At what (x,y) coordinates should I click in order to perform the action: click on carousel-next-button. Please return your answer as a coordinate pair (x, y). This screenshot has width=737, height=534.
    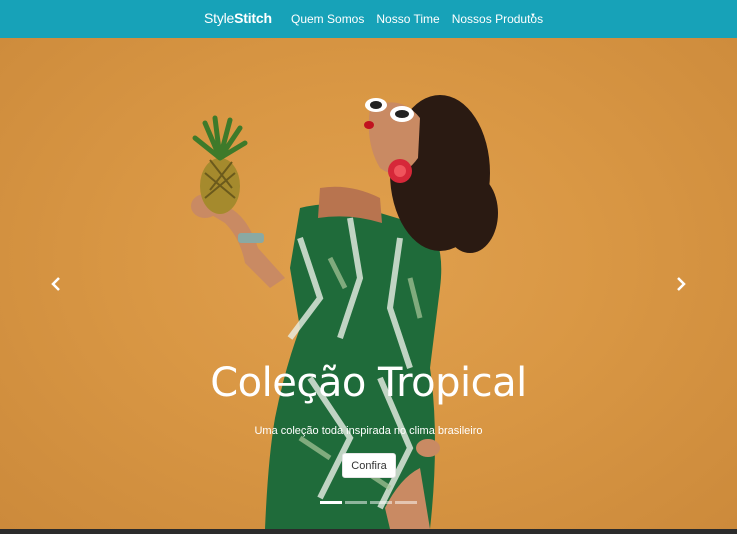
    Looking at the image, I should click on (681, 284).